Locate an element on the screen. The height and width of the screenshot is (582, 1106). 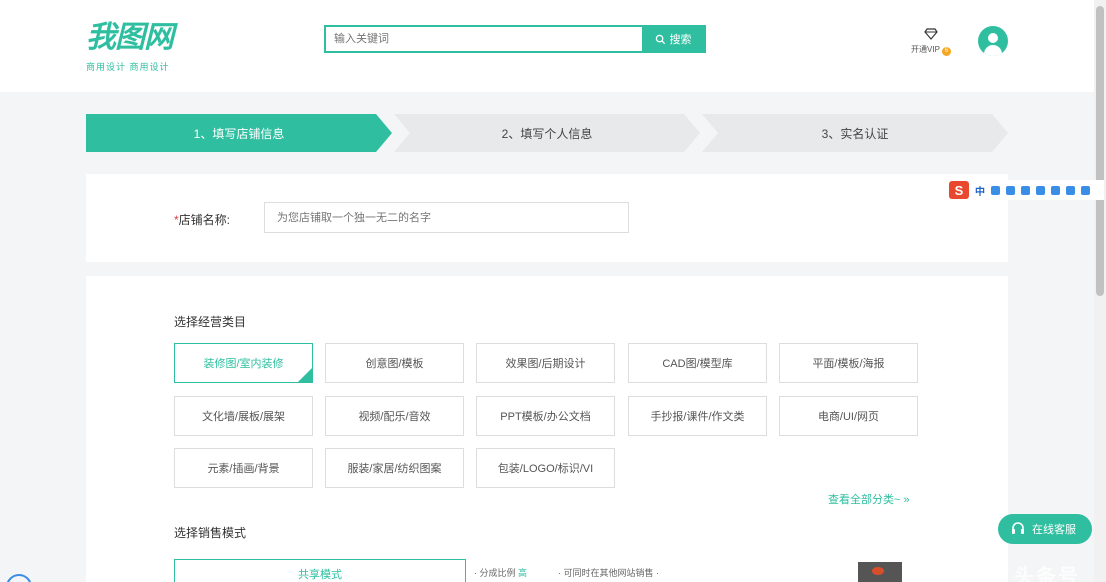
shop-name-label-text: 店铺名称: is located at coordinates (204, 220).